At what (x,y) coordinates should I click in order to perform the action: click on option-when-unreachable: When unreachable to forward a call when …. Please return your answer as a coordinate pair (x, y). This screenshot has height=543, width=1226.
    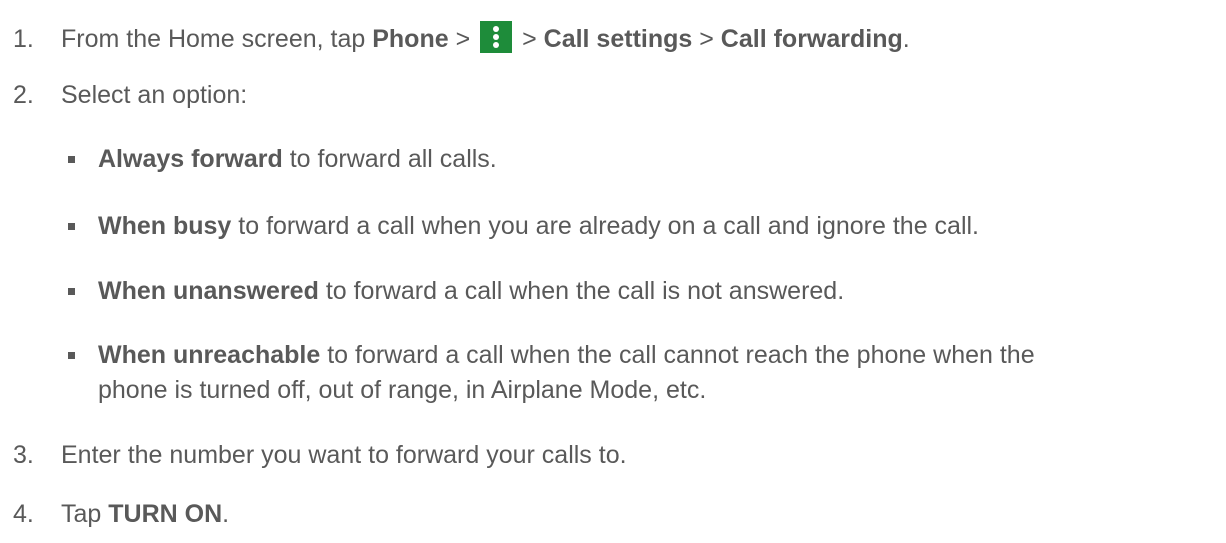
    Looking at the image, I should click on (643, 372).